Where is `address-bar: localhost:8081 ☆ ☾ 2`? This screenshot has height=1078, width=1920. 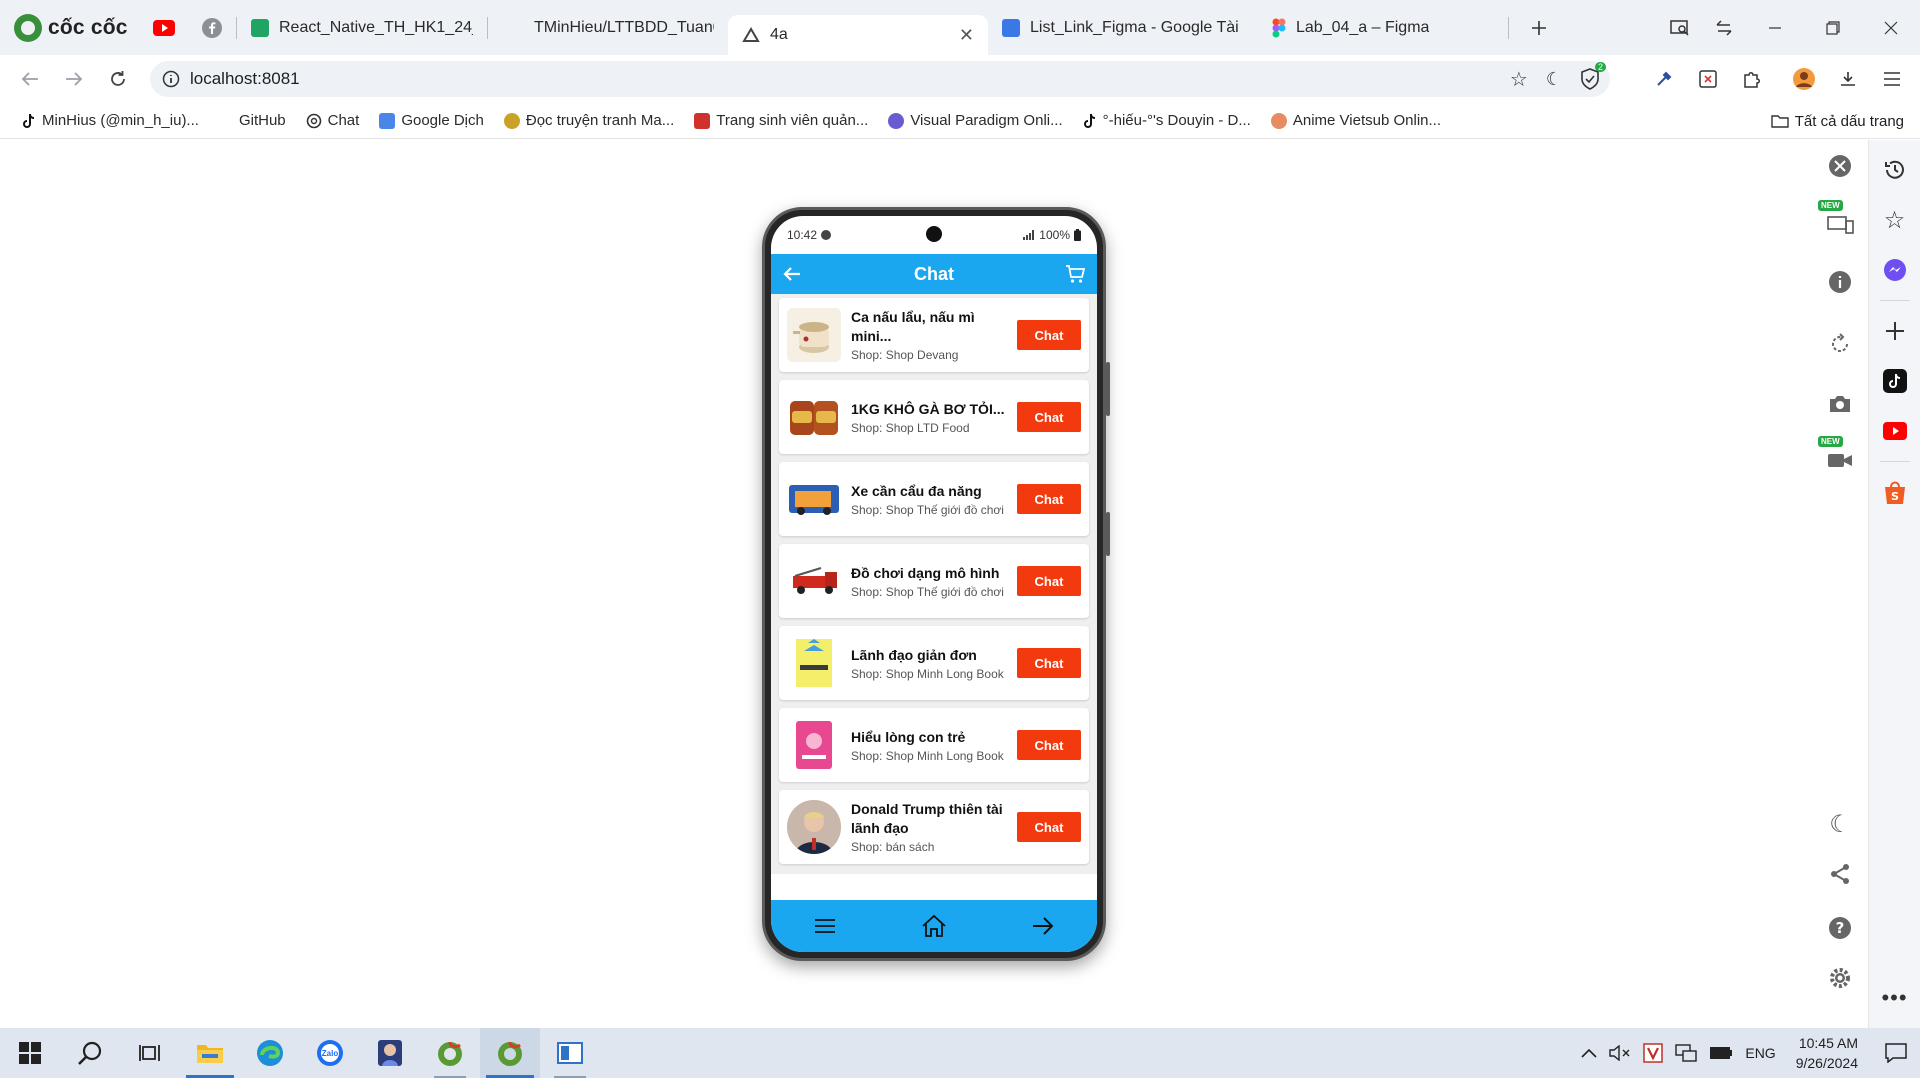 address-bar: localhost:8081 ☆ ☾ 2 is located at coordinates (880, 79).